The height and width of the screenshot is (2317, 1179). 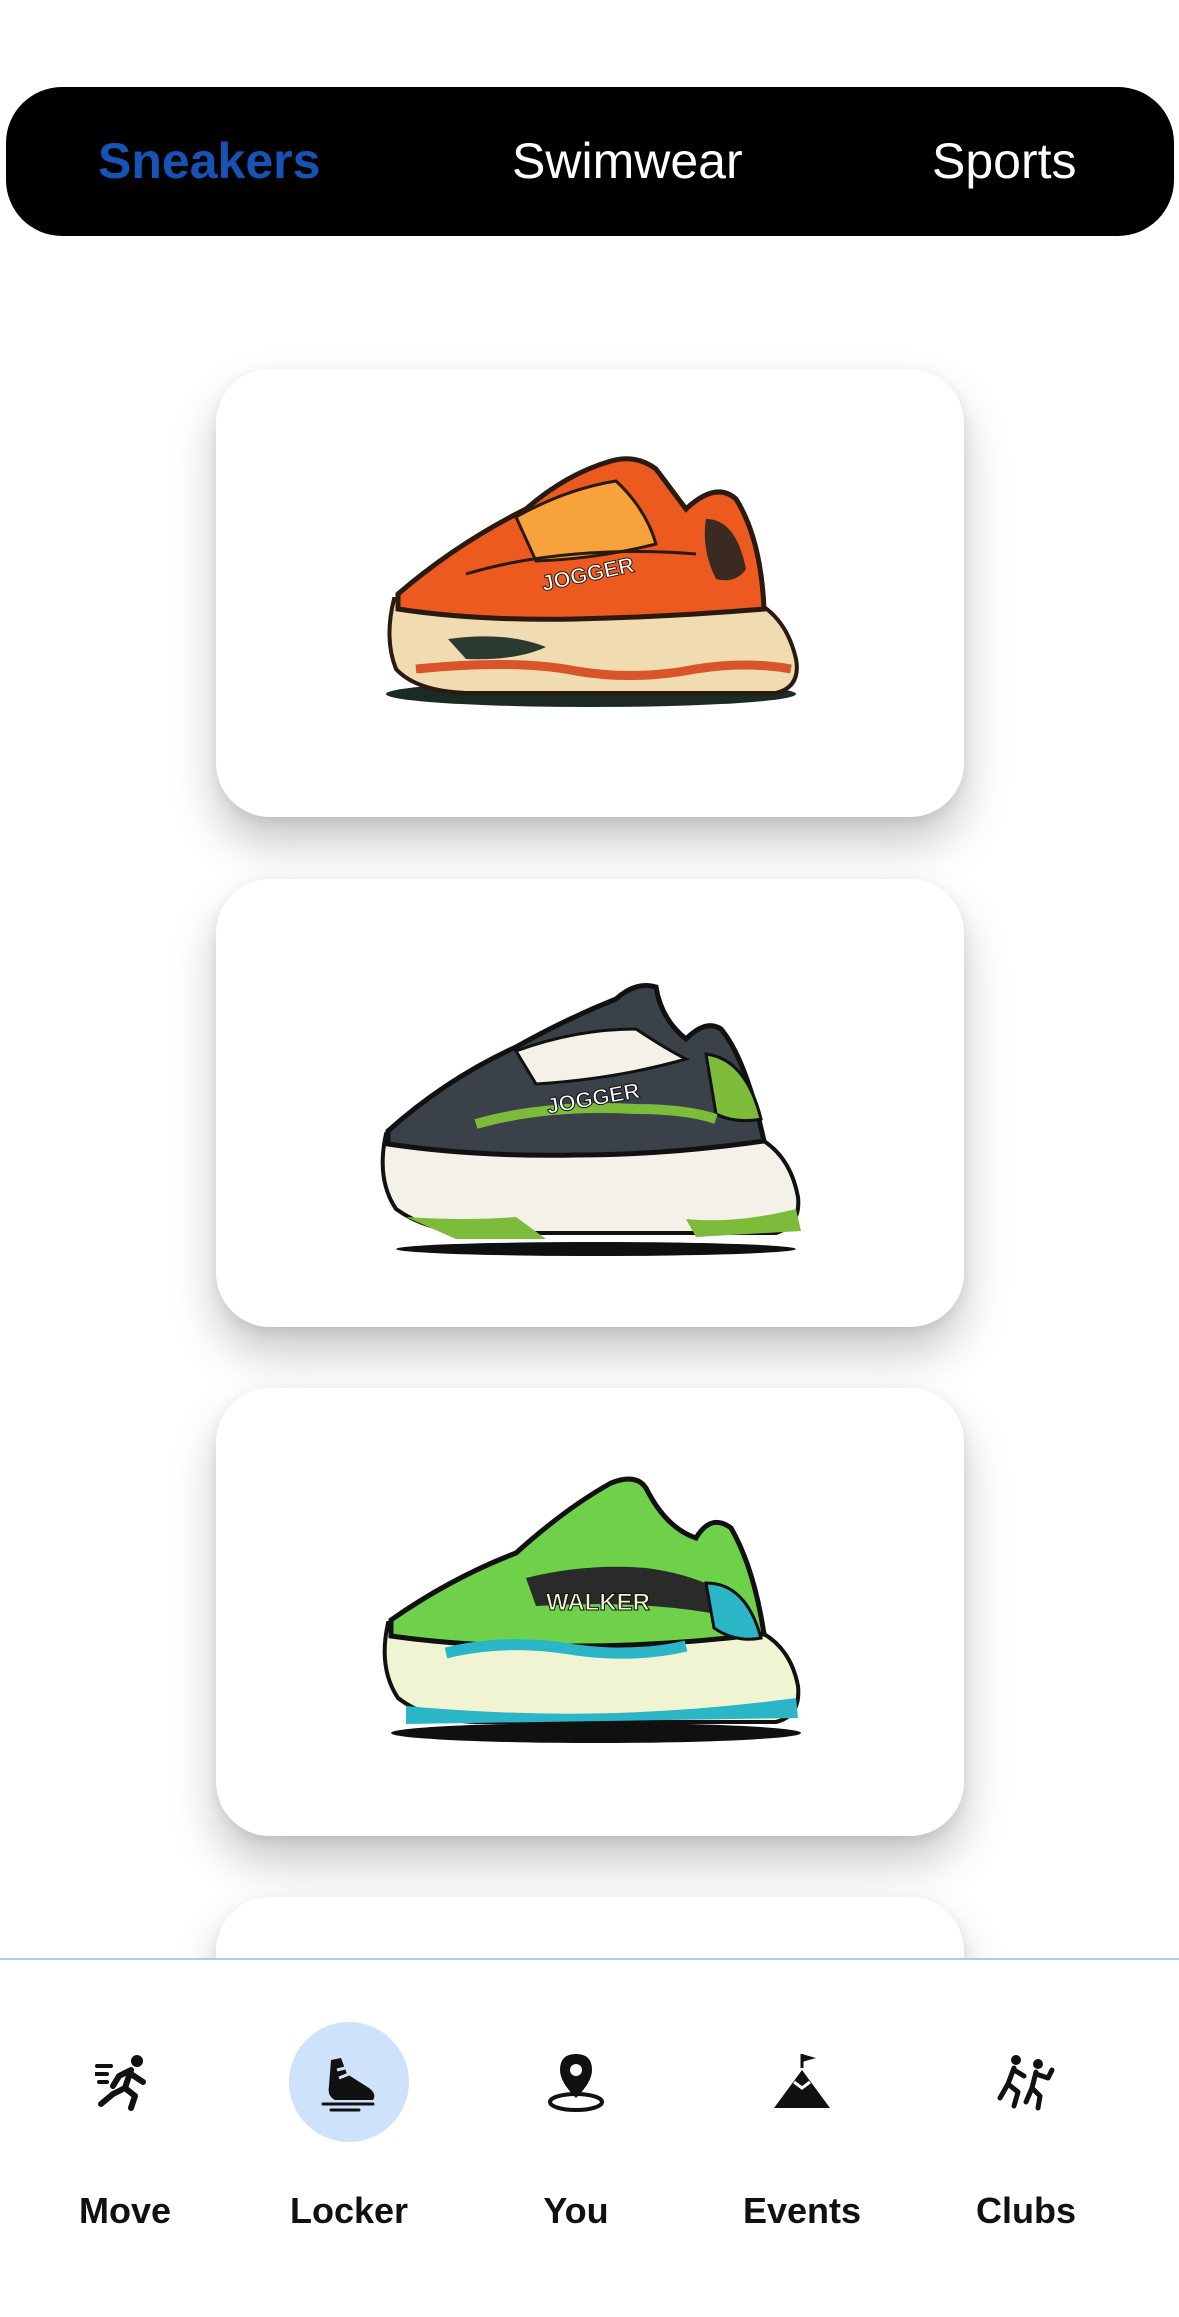 I want to click on nav-label-move: Move, so click(x=125, y=2210).